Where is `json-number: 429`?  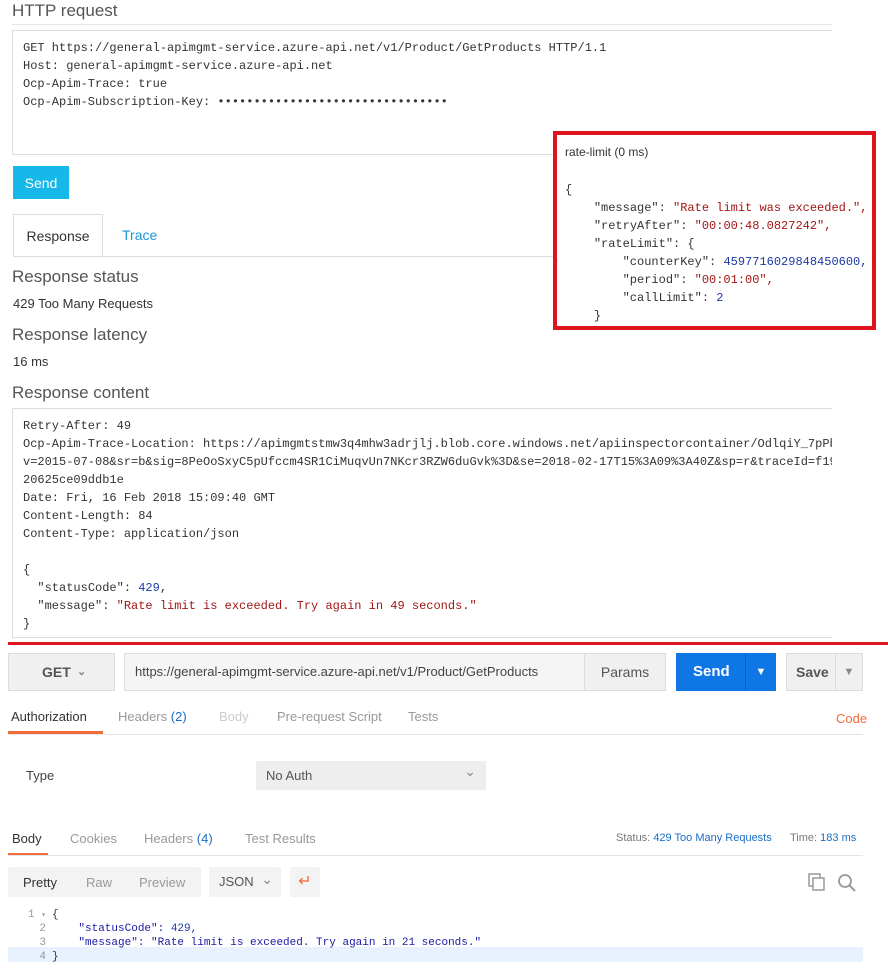
json-number: 429 is located at coordinates (149, 588).